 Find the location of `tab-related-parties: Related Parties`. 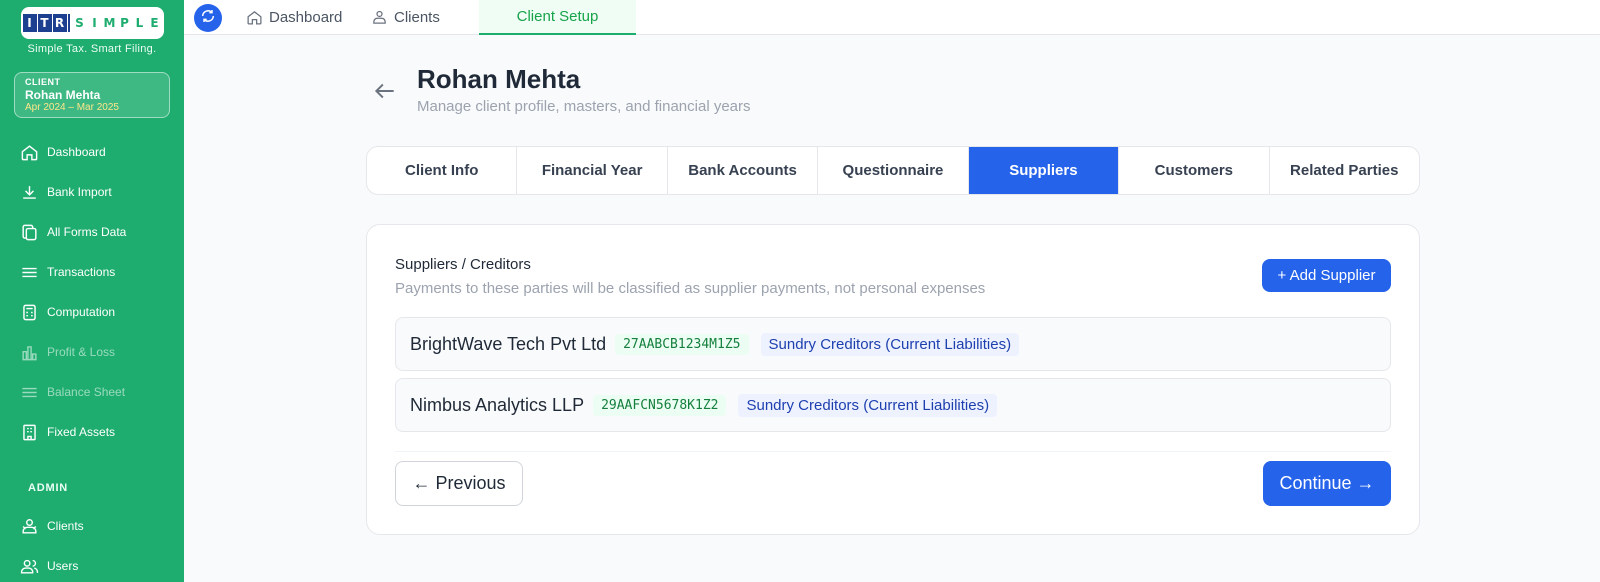

tab-related-parties: Related Parties is located at coordinates (1344, 170).